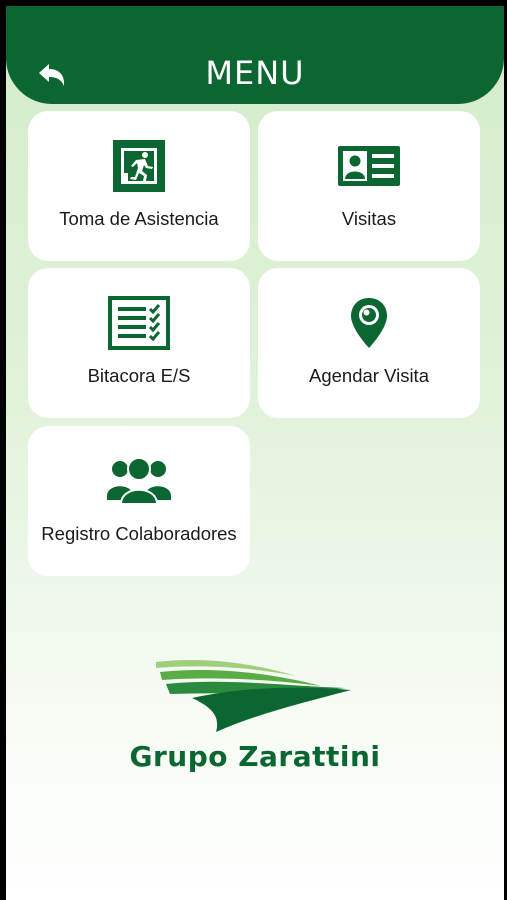 The height and width of the screenshot is (900, 507). Describe the element at coordinates (369, 218) in the screenshot. I see `menu-item-label: Visitas` at that location.